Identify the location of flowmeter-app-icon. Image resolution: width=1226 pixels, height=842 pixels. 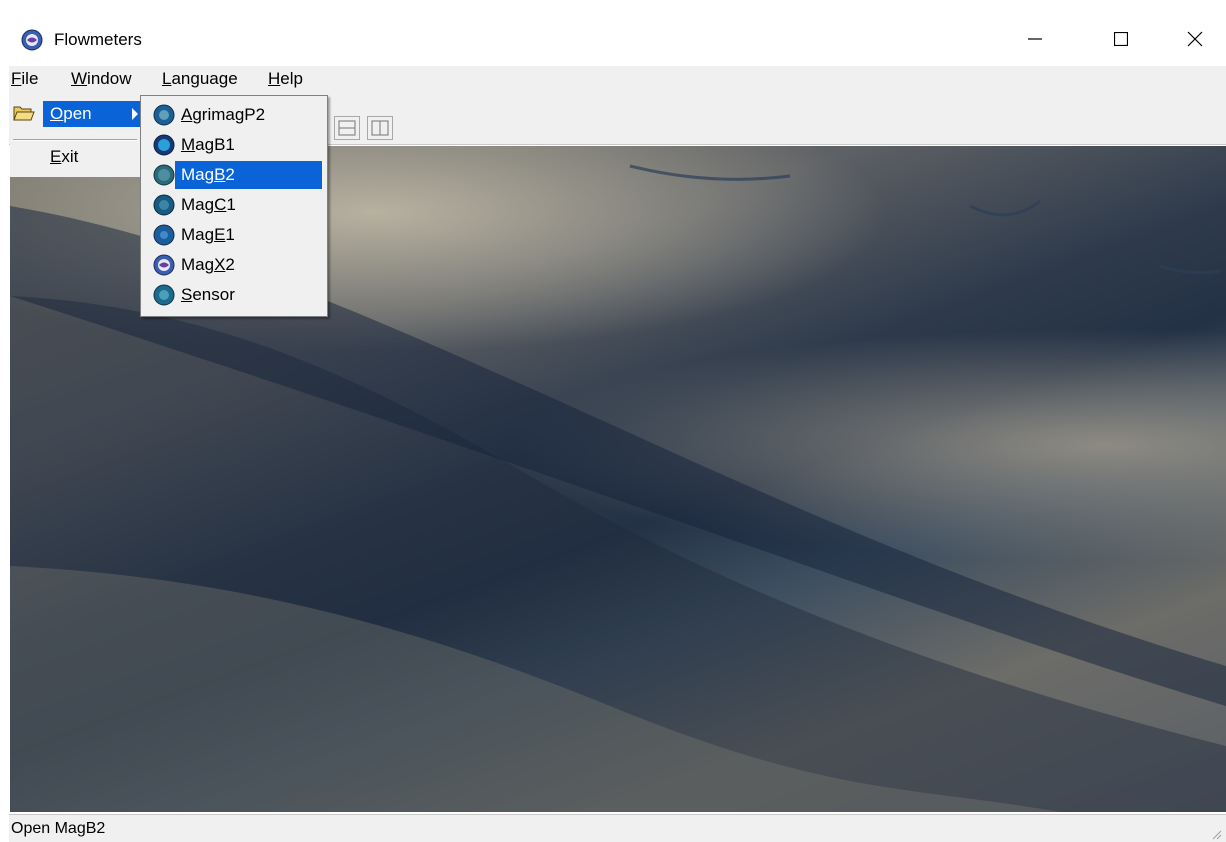
(32, 40).